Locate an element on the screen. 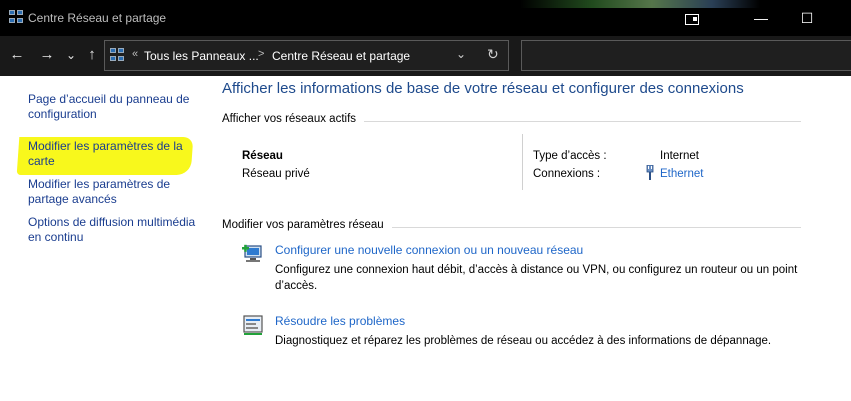 This screenshot has width=851, height=401. title-bar: Centre Réseau et partage — ☐ is located at coordinates (425, 18).